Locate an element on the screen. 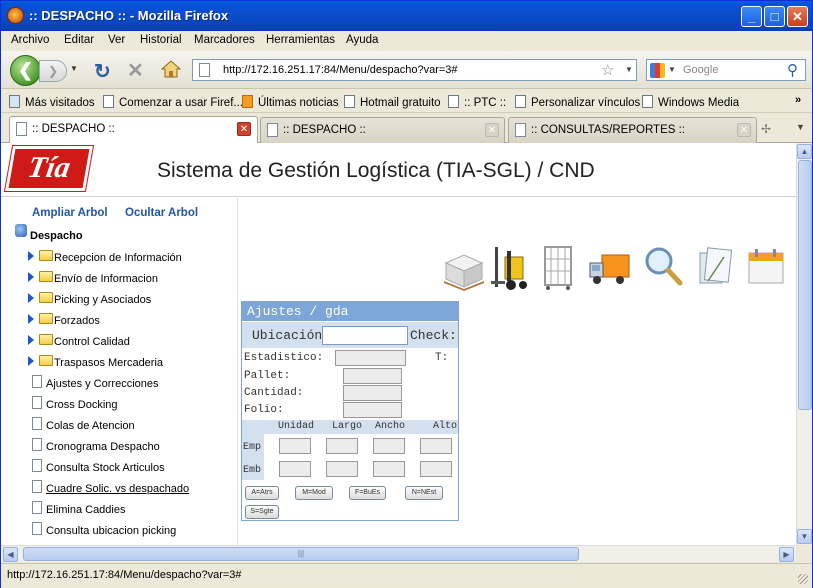 This screenshot has width=813, height=588. search-engine-dropdown-icon: ▼ is located at coordinates (672, 69).